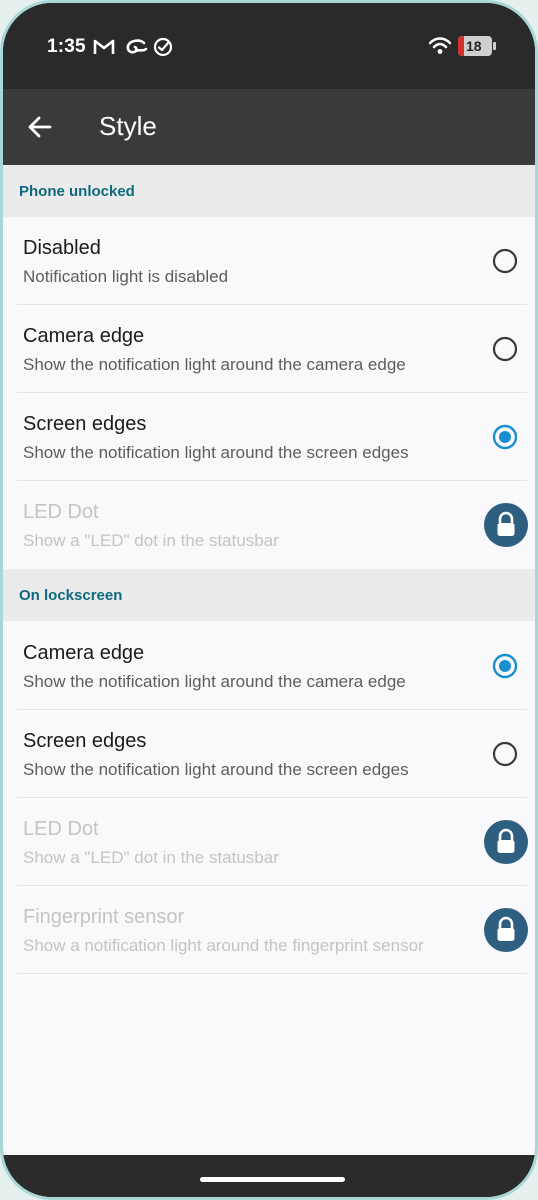 This screenshot has height=1200, width=538. Describe the element at coordinates (269, 1176) in the screenshot. I see `navigation-bar` at that location.